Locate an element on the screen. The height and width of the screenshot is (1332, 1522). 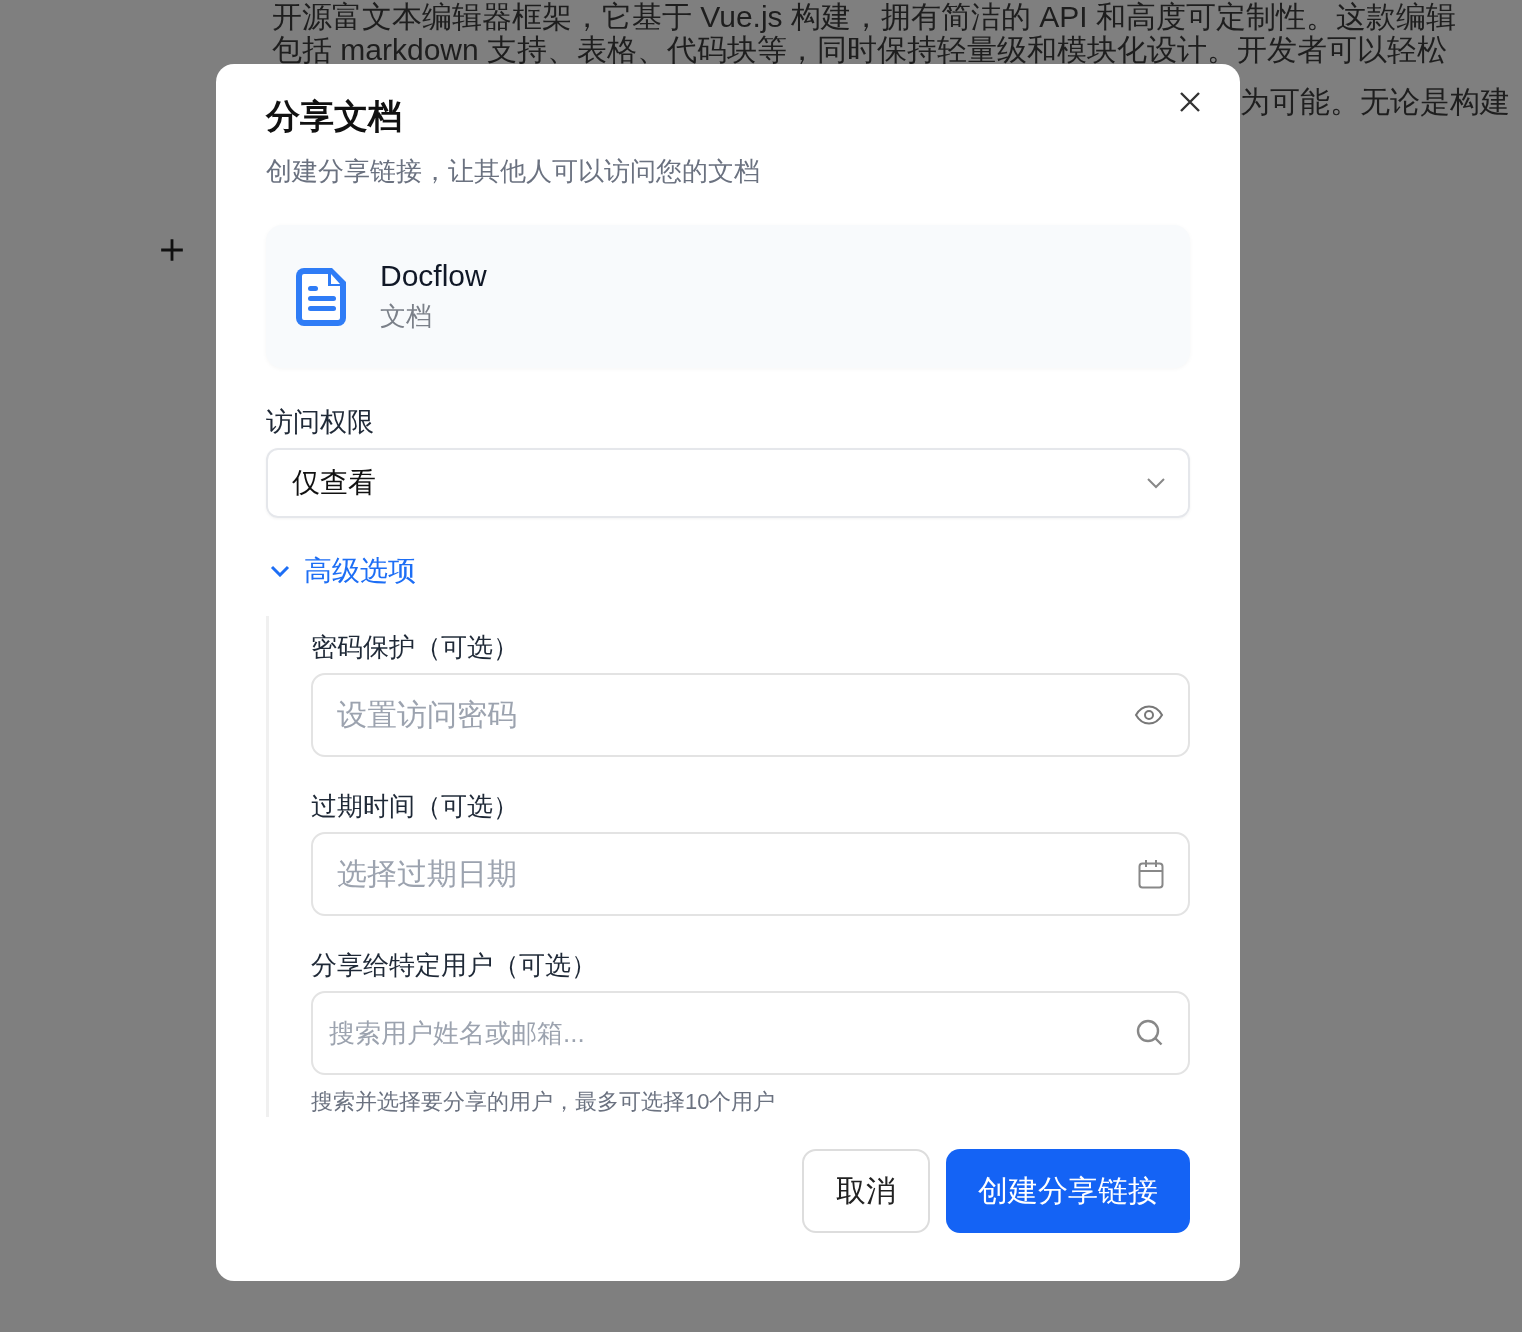
access-select: 仅查看 is located at coordinates (728, 483).